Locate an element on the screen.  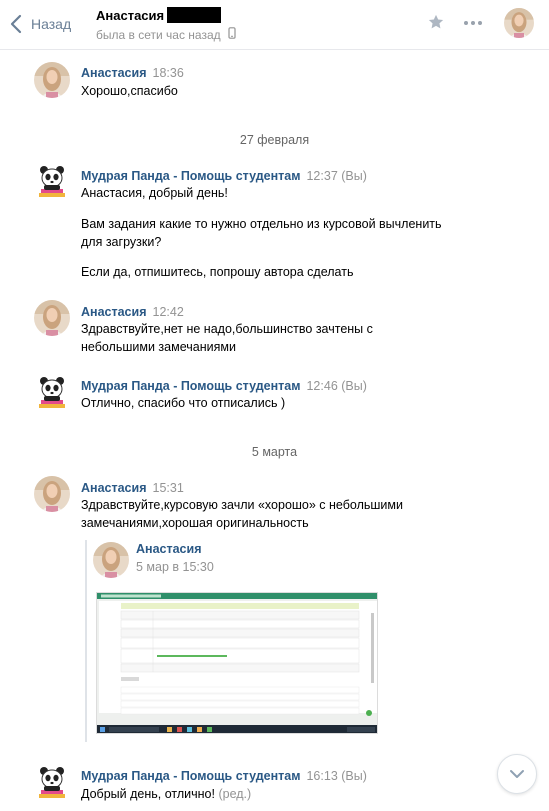
edited-label: (ред.) is located at coordinates (234, 794).